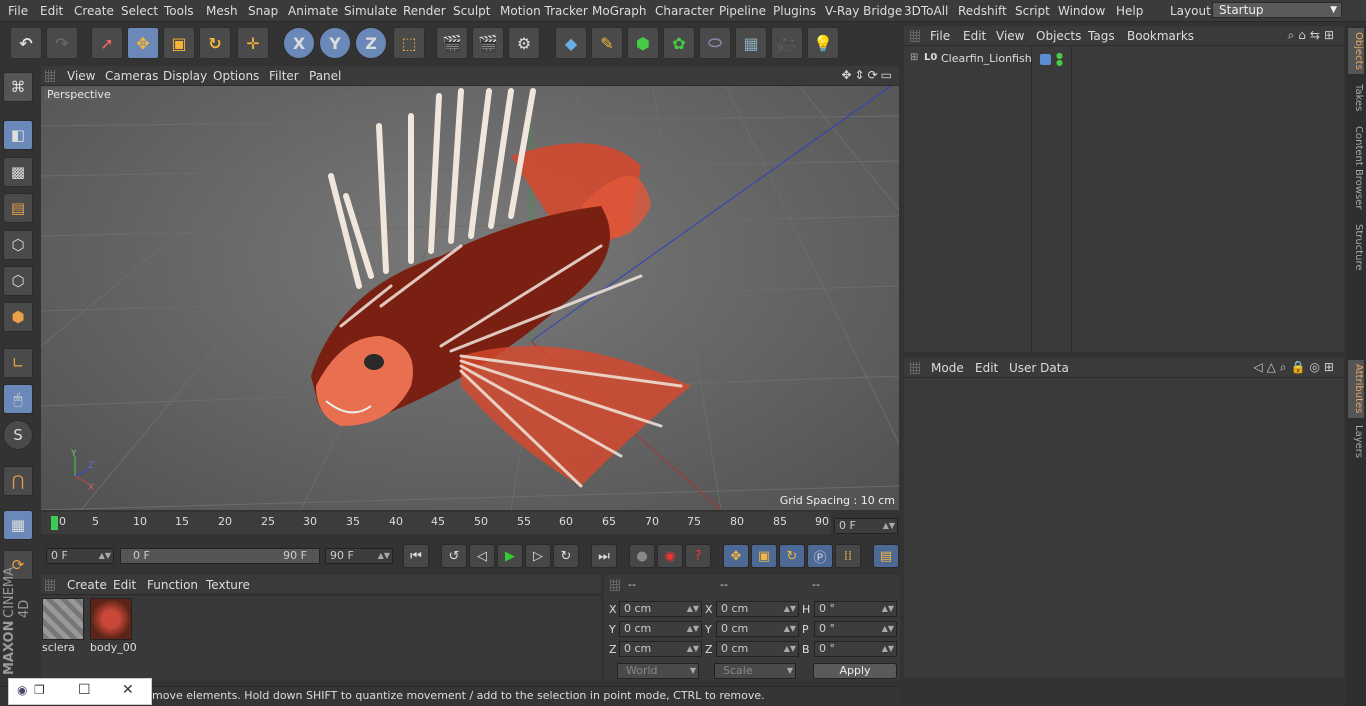 The image size is (1366, 706). What do you see at coordinates (643, 43) in the screenshot?
I see `subdivision-icon: ⬢` at bounding box center [643, 43].